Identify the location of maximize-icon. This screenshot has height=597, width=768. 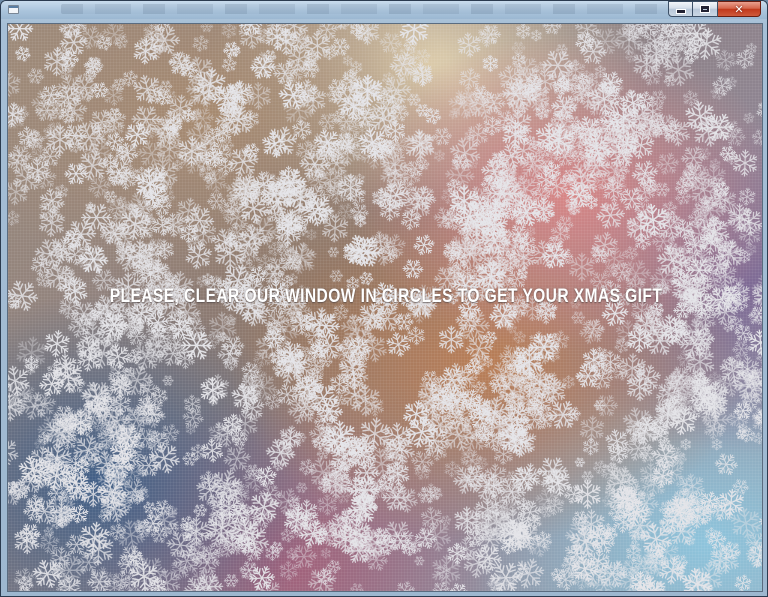
(705, 9).